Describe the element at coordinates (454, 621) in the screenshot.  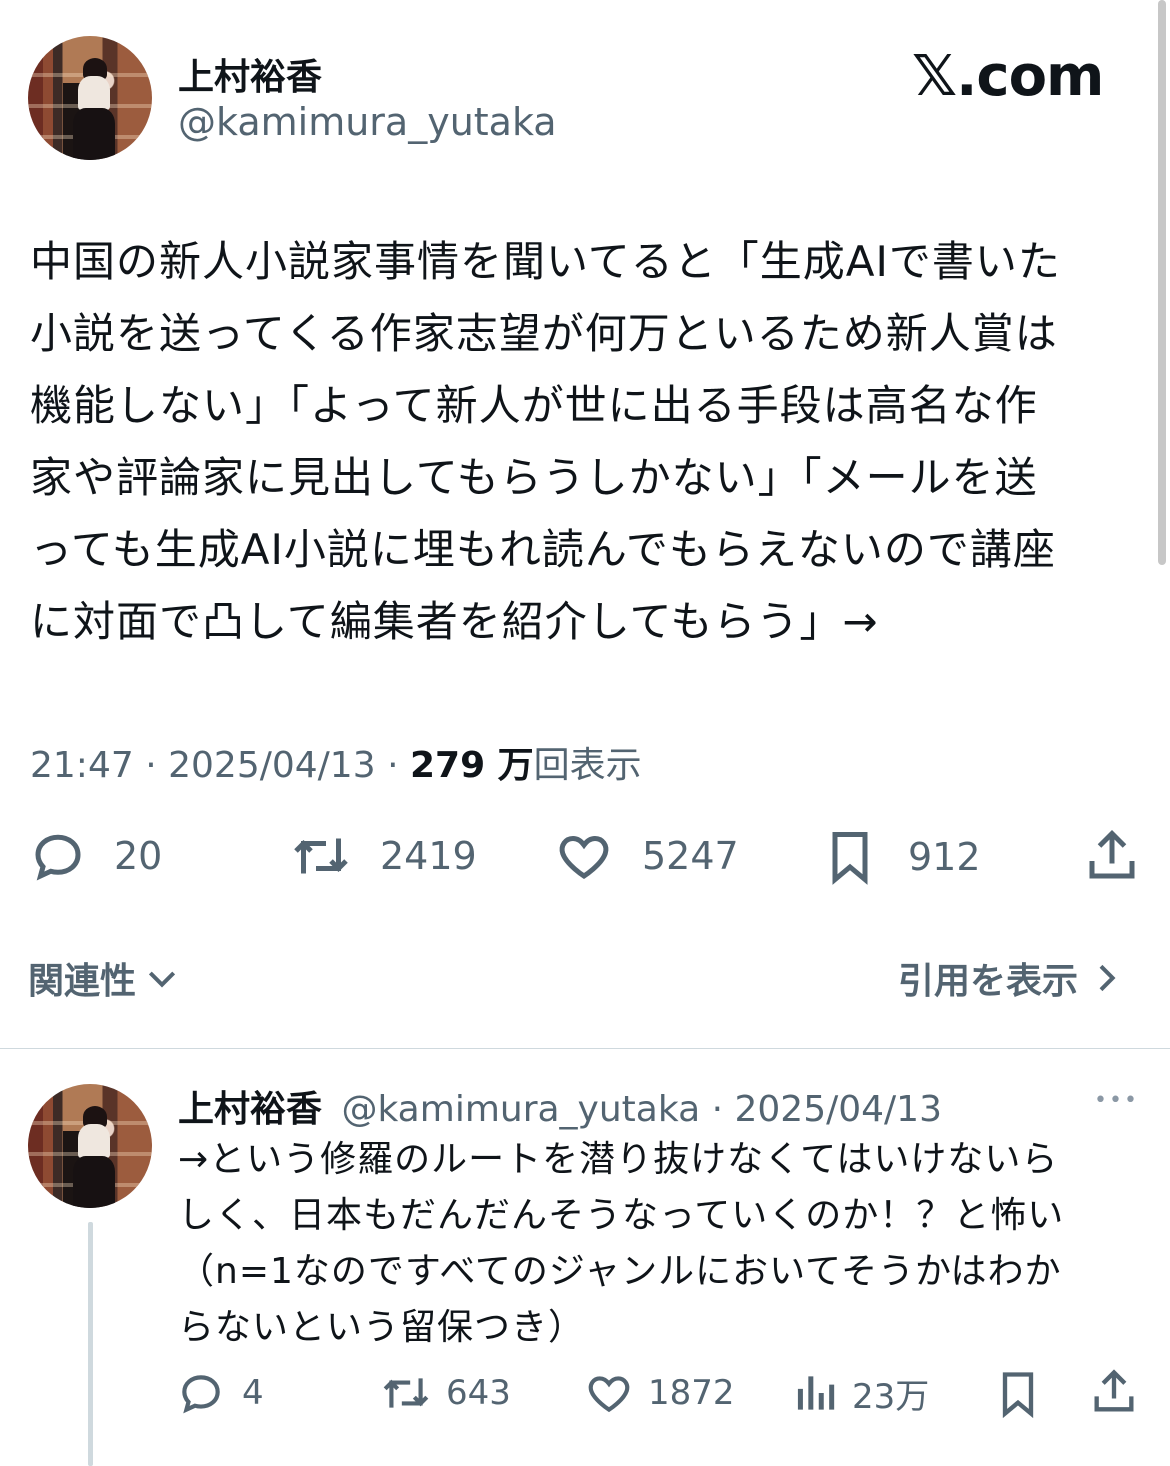
I see `tweet-text-line: に対面で凸して編集者を紹介してもらう」→` at that location.